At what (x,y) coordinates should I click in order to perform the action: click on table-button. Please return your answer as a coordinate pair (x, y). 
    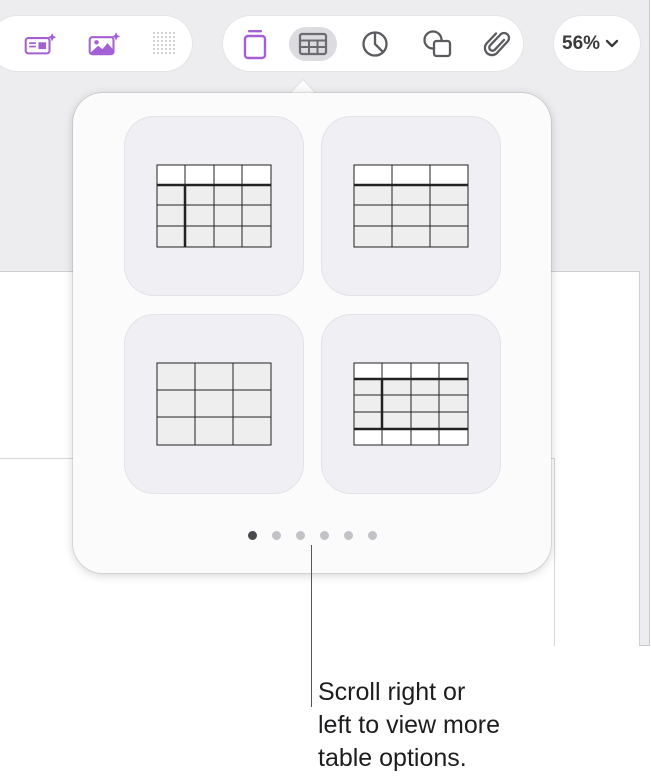
    Looking at the image, I should click on (313, 44).